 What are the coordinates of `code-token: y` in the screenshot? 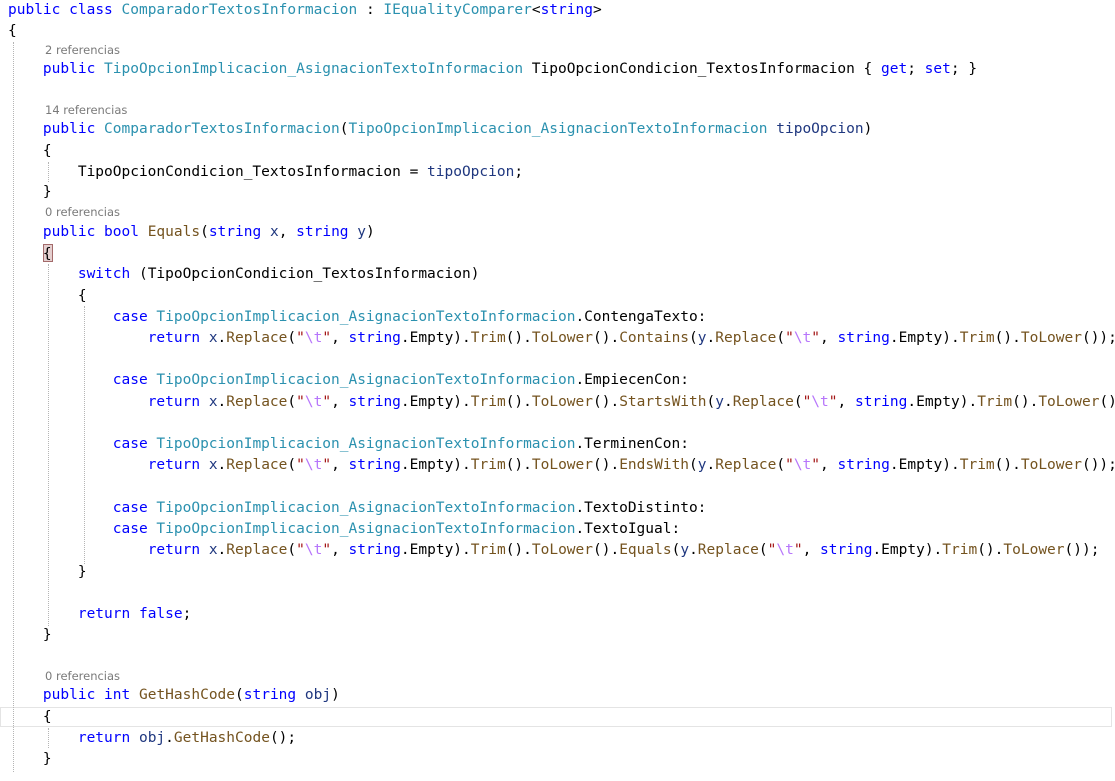 It's located at (362, 232).